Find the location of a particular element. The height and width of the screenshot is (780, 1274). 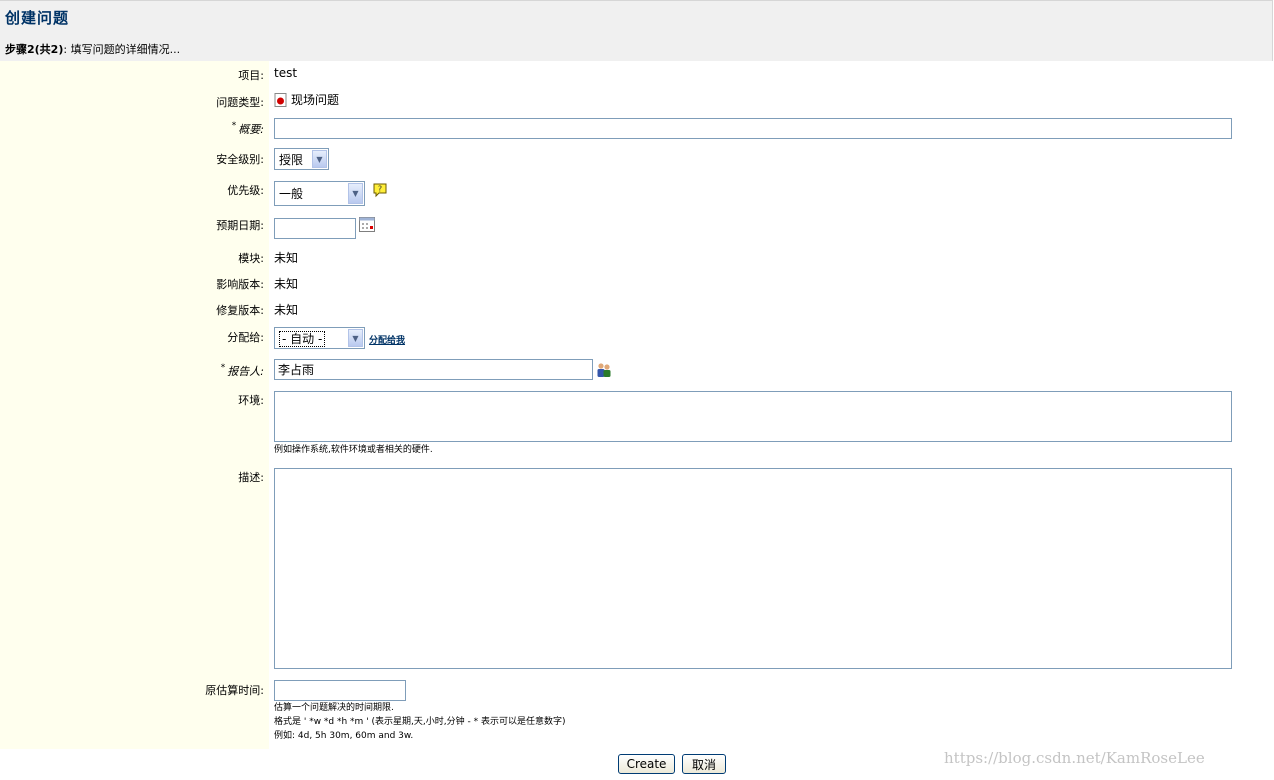

component-label: 模块: is located at coordinates (251, 258).